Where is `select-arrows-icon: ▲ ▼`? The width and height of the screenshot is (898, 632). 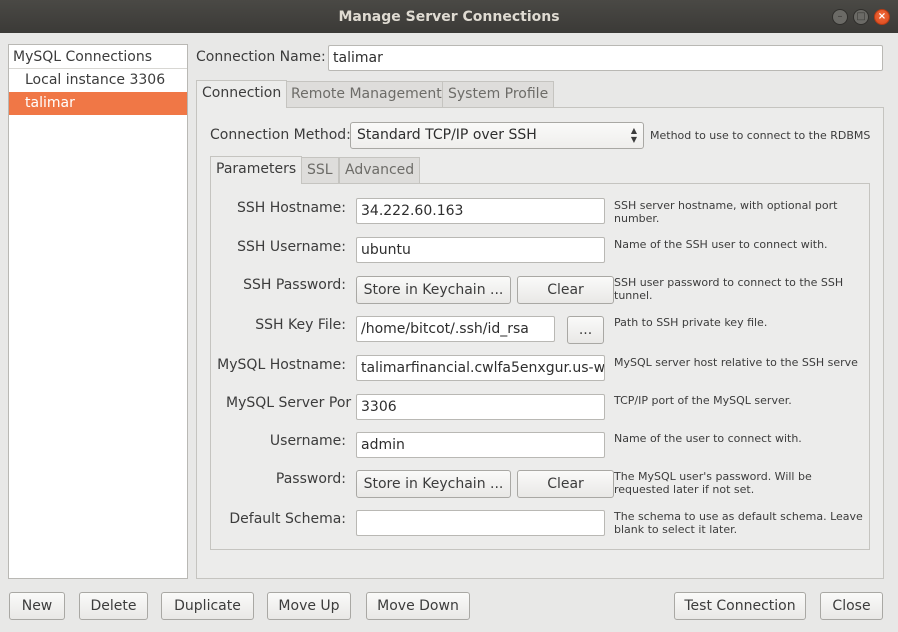 select-arrows-icon: ▲ ▼ is located at coordinates (633, 135).